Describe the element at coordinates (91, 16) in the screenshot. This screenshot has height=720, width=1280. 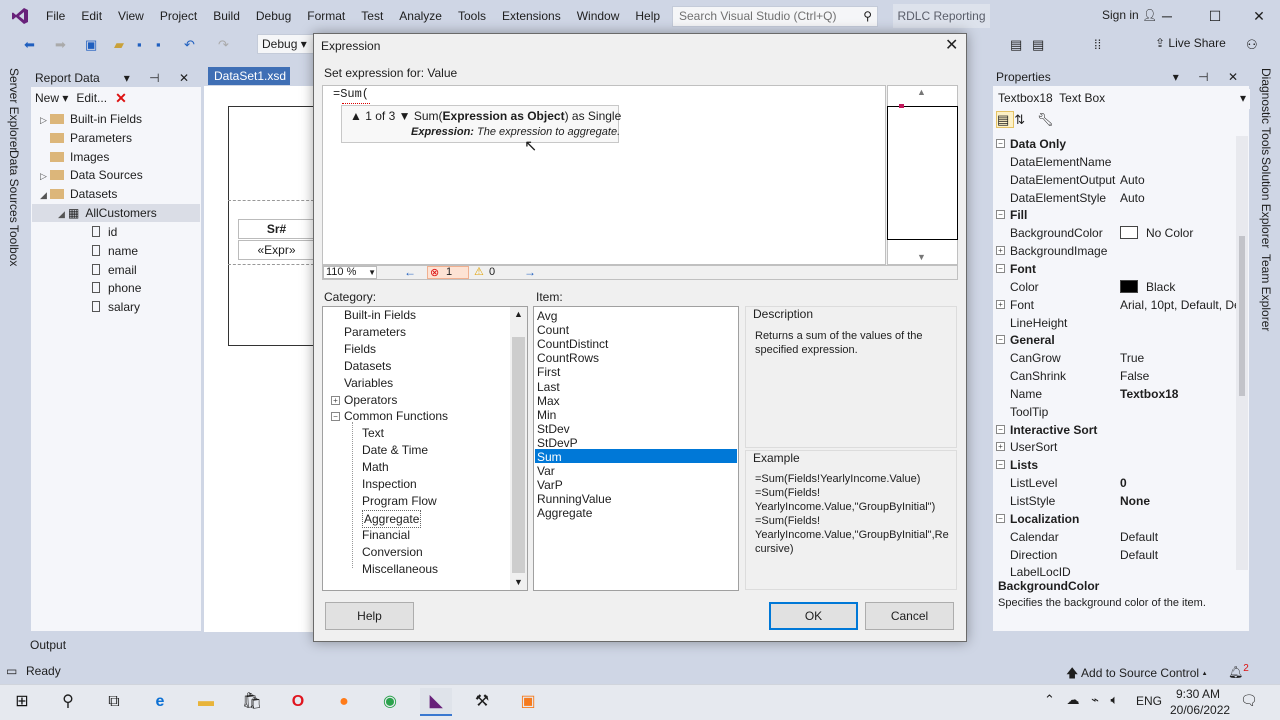
I see `menu-item-edit: Edit` at that location.